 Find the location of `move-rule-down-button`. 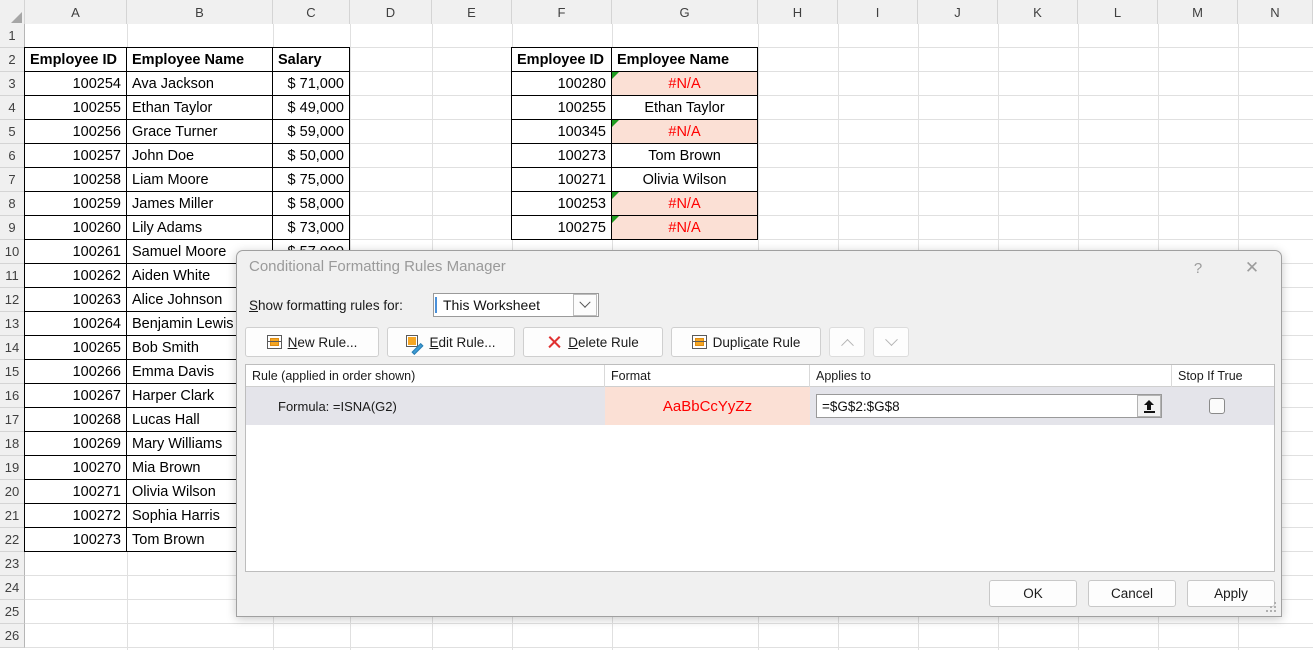

move-rule-down-button is located at coordinates (891, 342).